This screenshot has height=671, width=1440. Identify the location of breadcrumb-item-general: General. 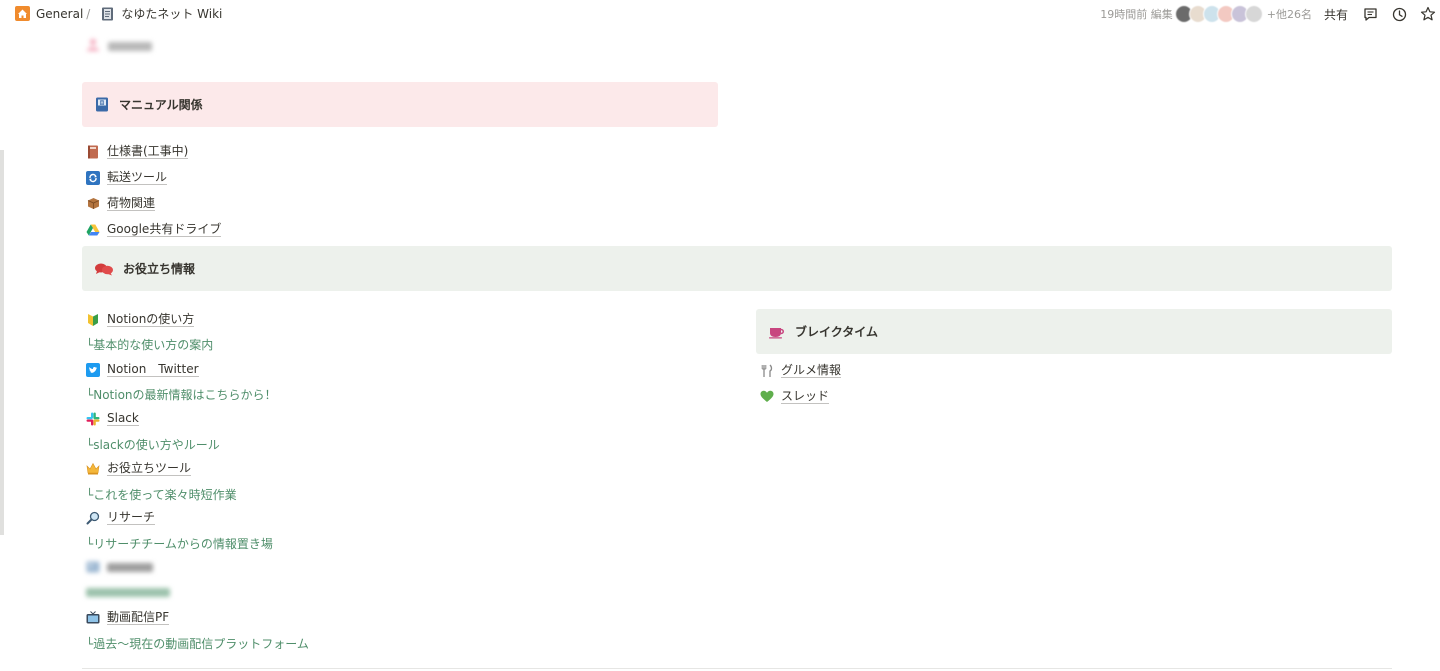
(59, 14).